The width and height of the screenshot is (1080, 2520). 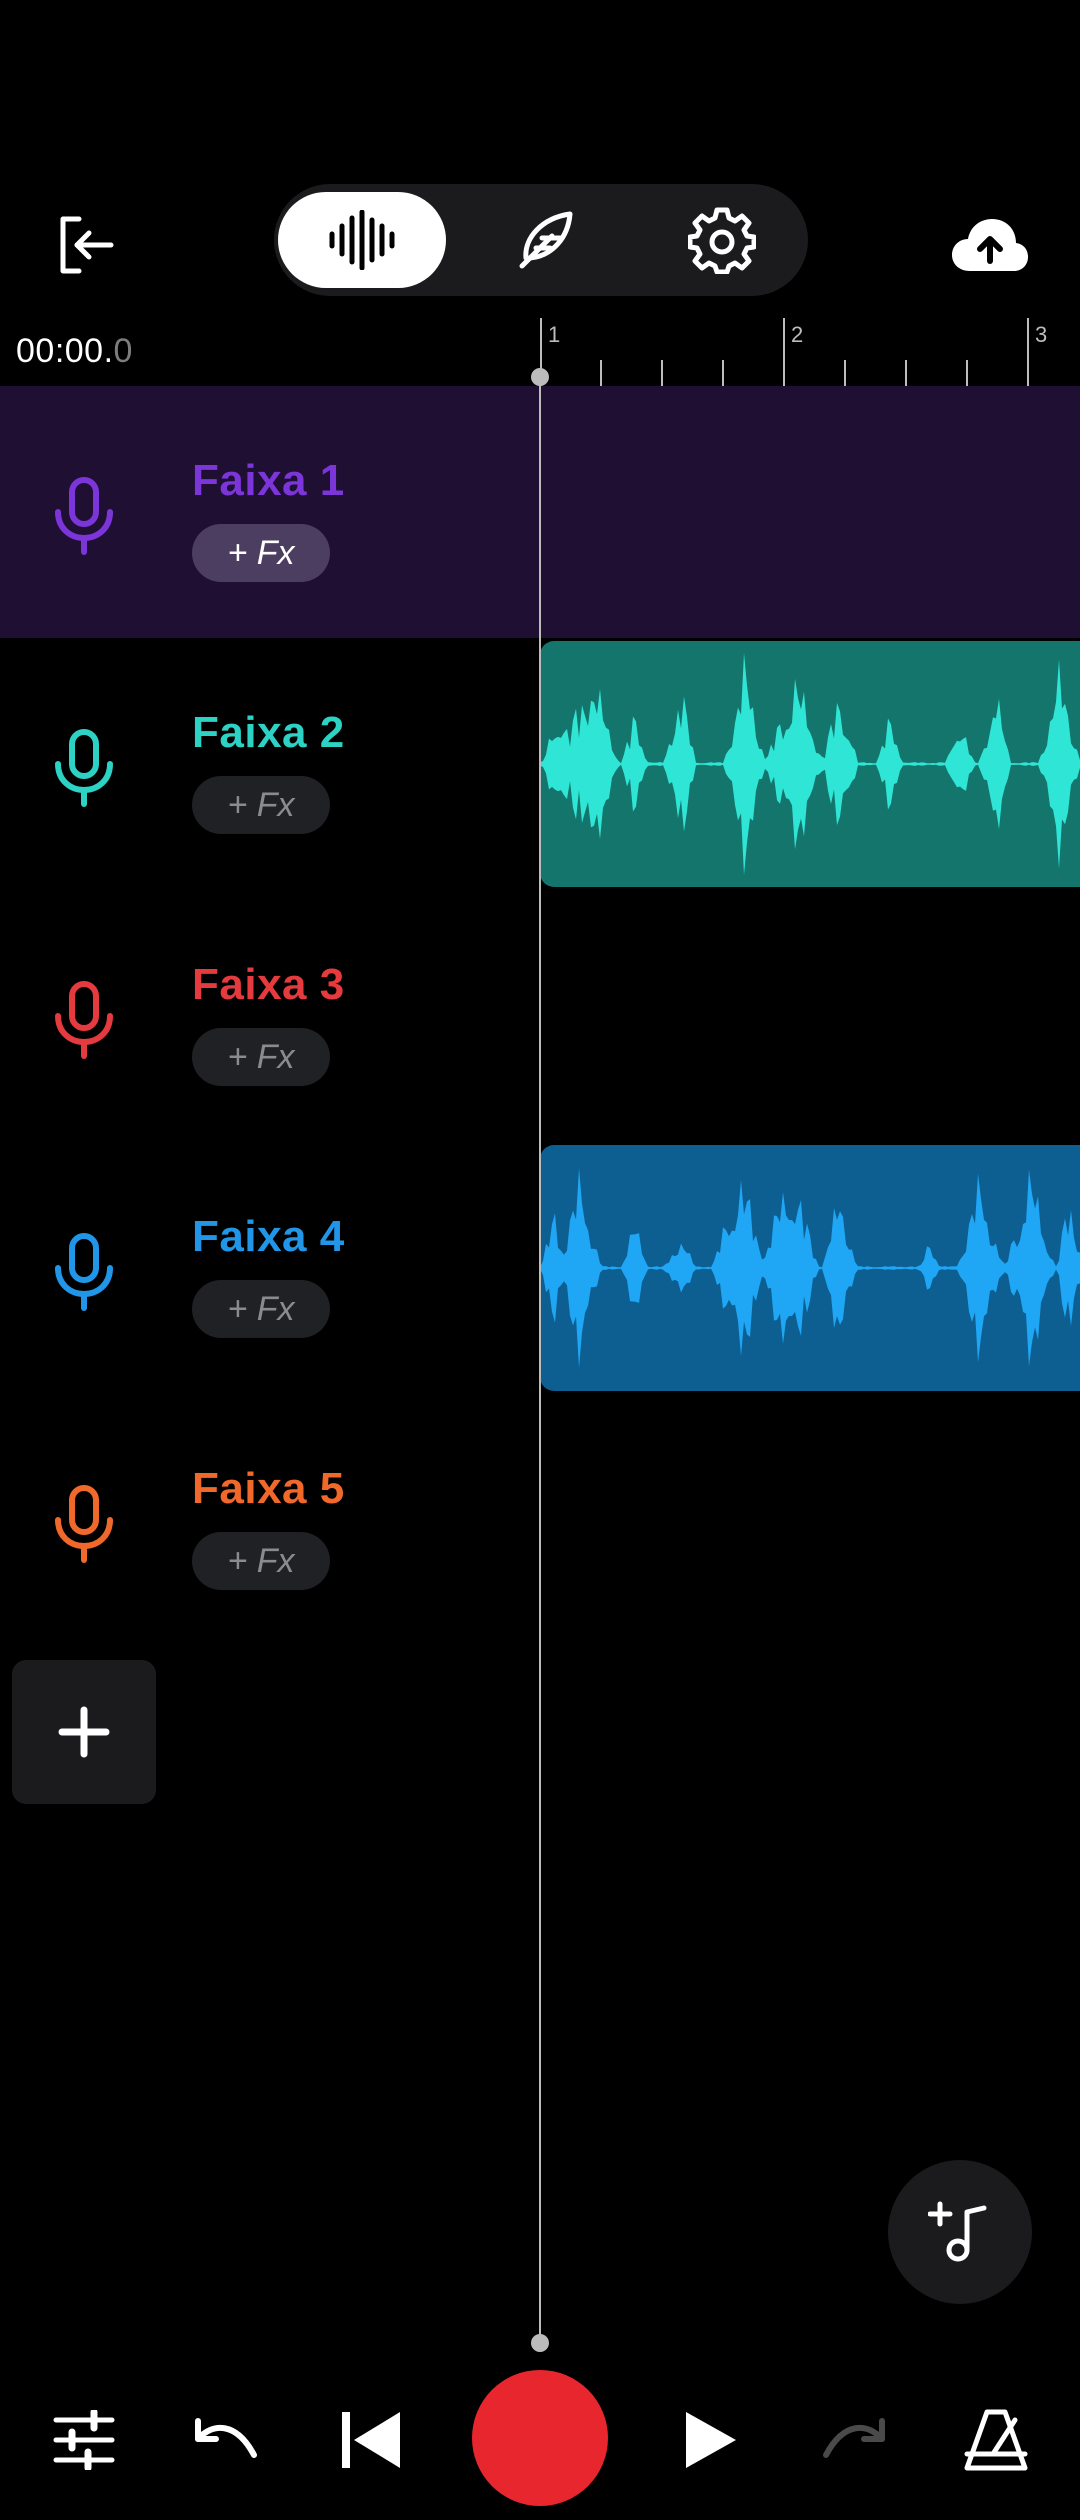 I want to click on undo-icon, so click(x=226, y=2438).